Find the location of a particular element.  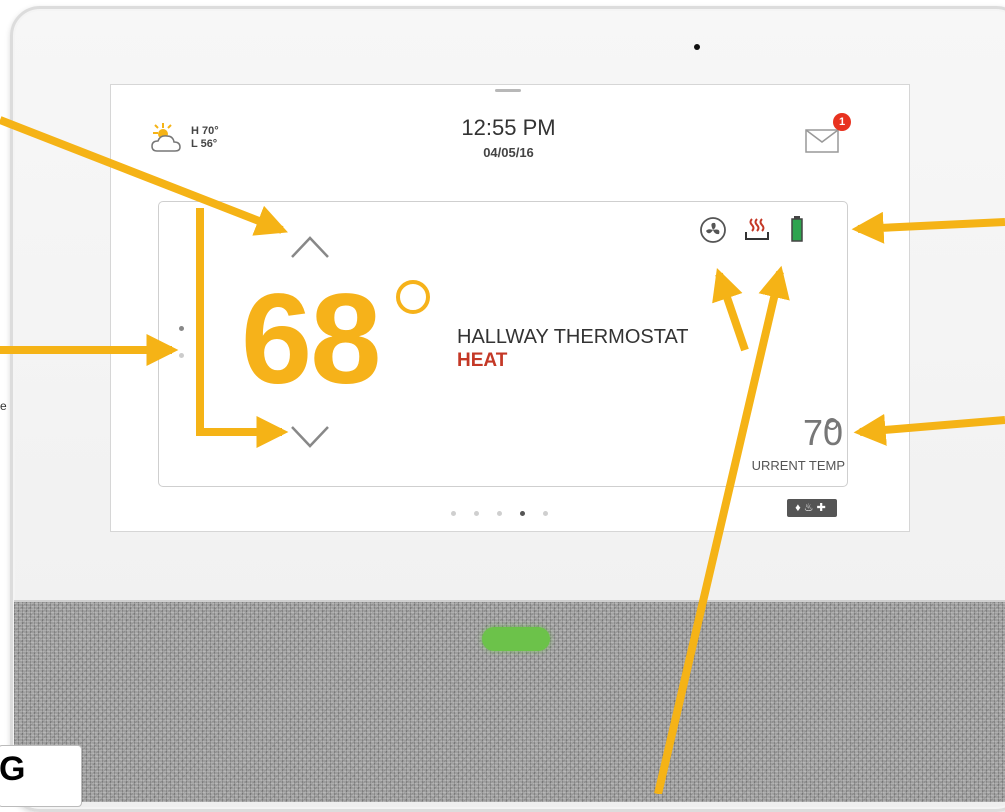

pointer-up-button is located at coordinates (144, 176).